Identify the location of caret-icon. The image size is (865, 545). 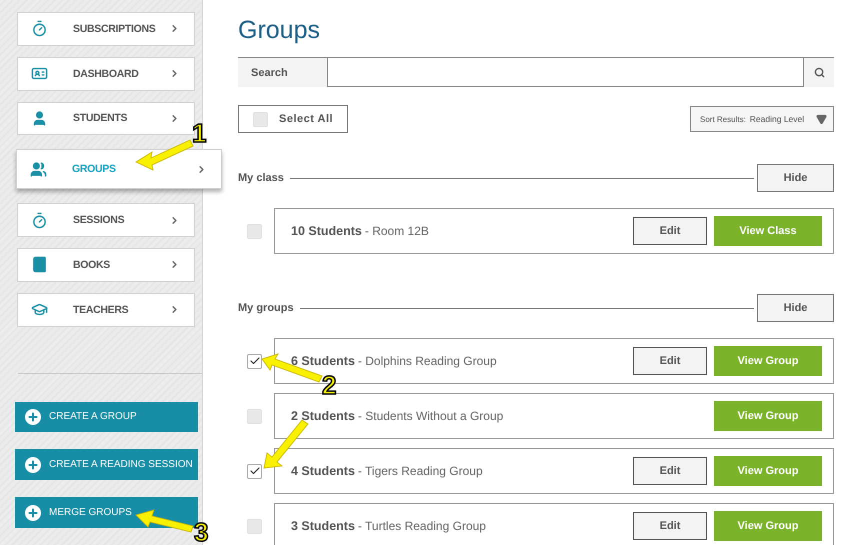
(821, 119).